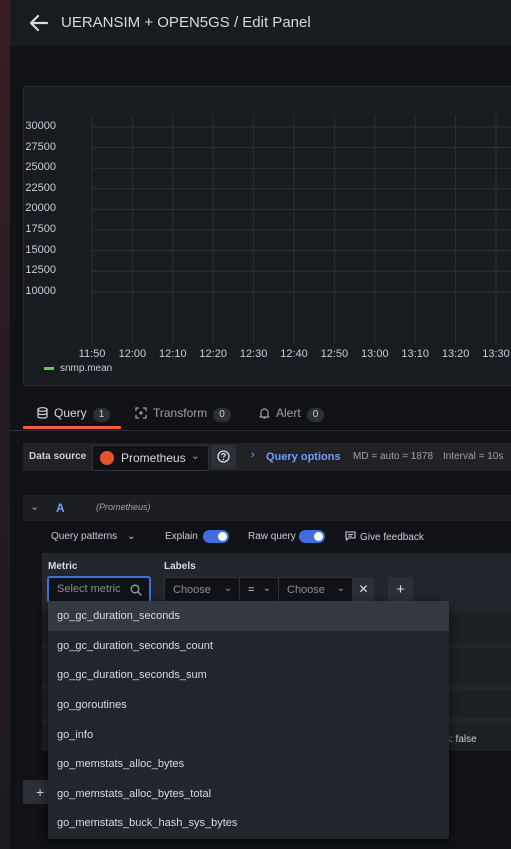  I want to click on give-feedback-link: Give feedback, so click(384, 537).